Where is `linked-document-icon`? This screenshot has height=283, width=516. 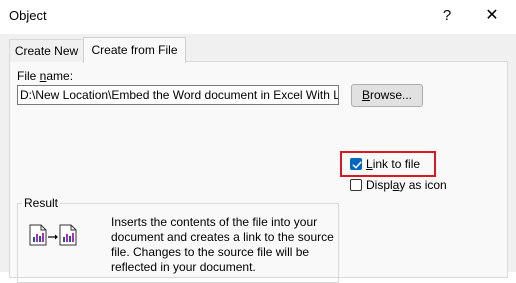 linked-document-icon is located at coordinates (54, 237).